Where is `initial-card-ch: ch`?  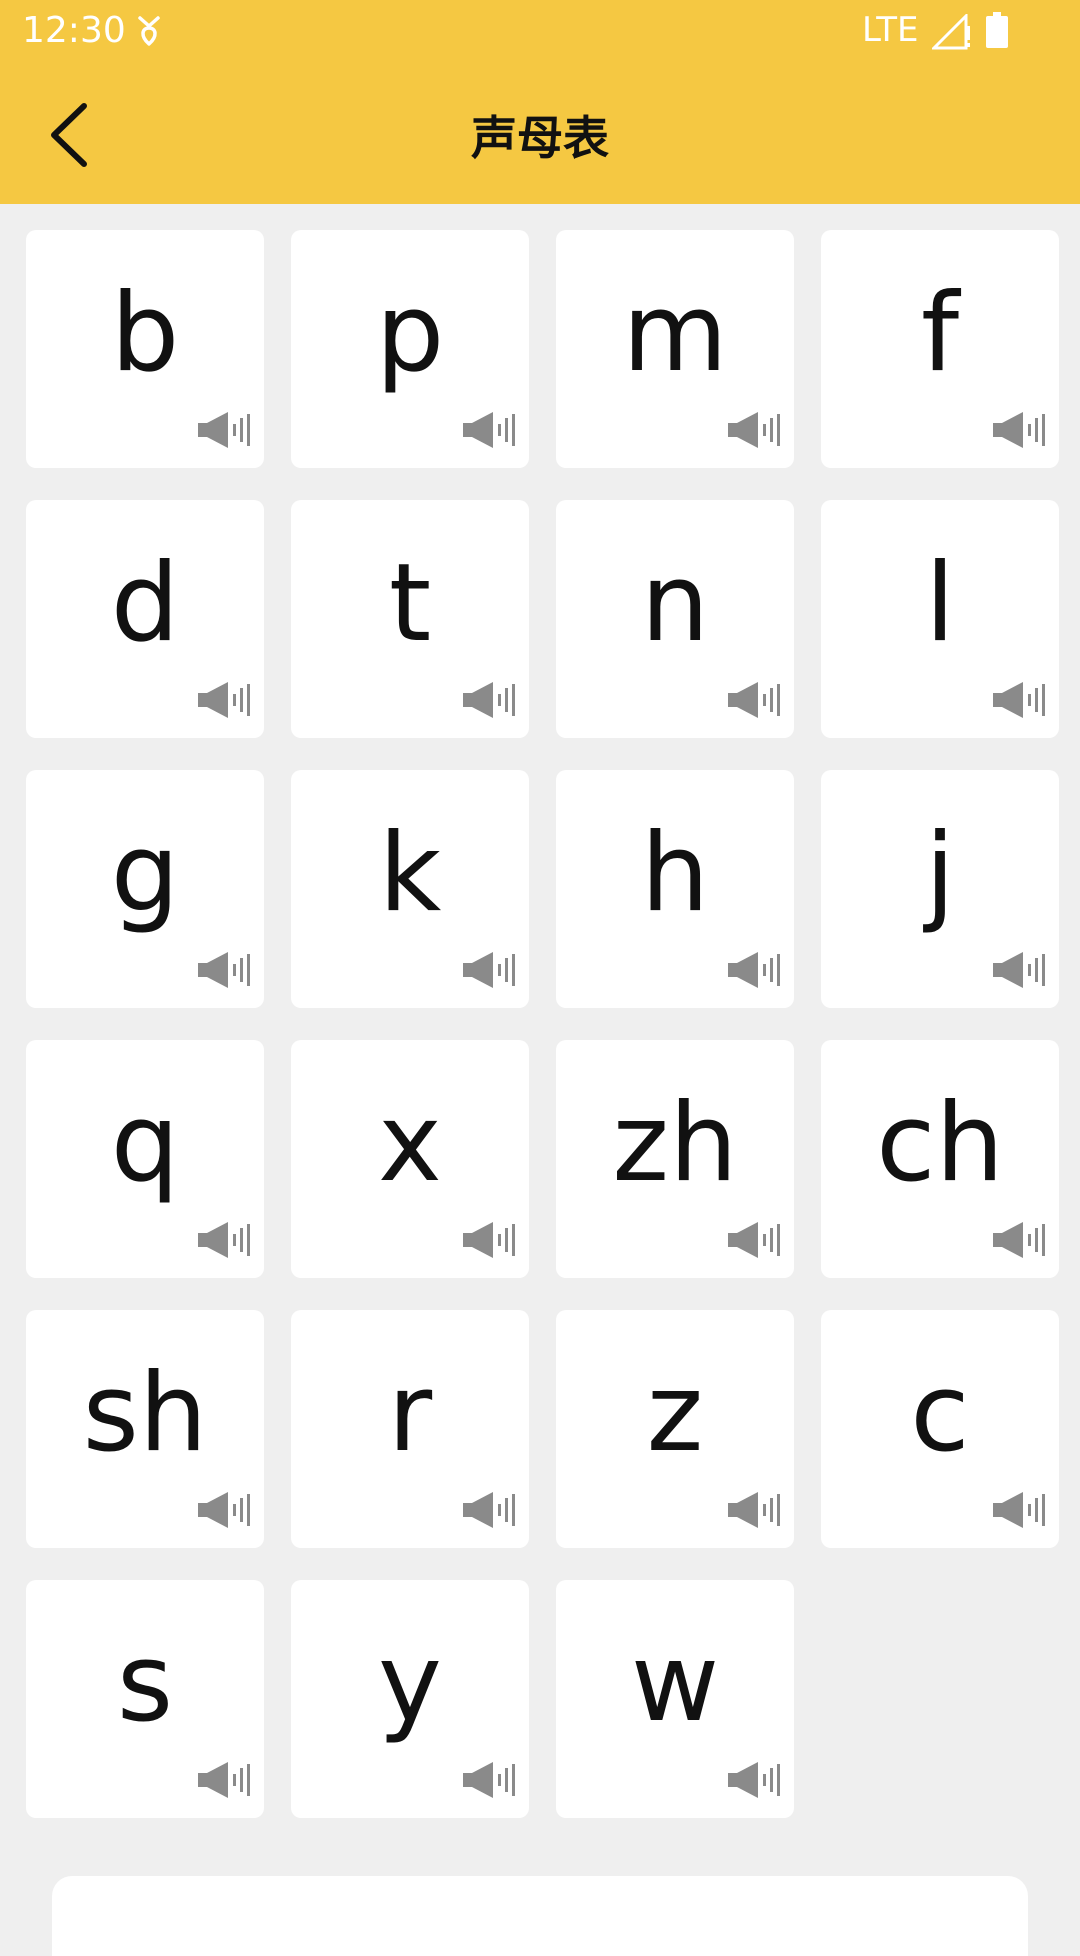 initial-card-ch: ch is located at coordinates (940, 1159).